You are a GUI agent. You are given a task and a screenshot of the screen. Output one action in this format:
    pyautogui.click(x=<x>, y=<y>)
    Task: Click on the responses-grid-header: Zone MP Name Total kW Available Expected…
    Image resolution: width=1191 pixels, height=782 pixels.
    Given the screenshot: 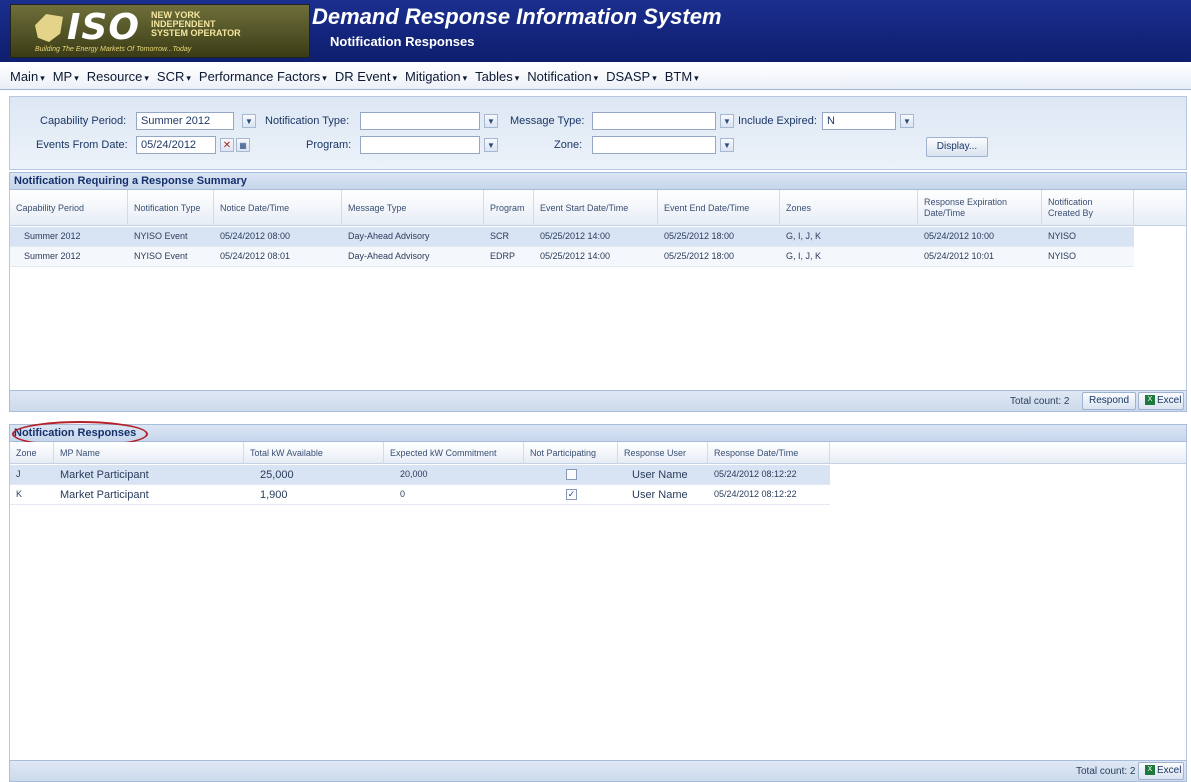 What is the action you would take?
    pyautogui.click(x=598, y=453)
    